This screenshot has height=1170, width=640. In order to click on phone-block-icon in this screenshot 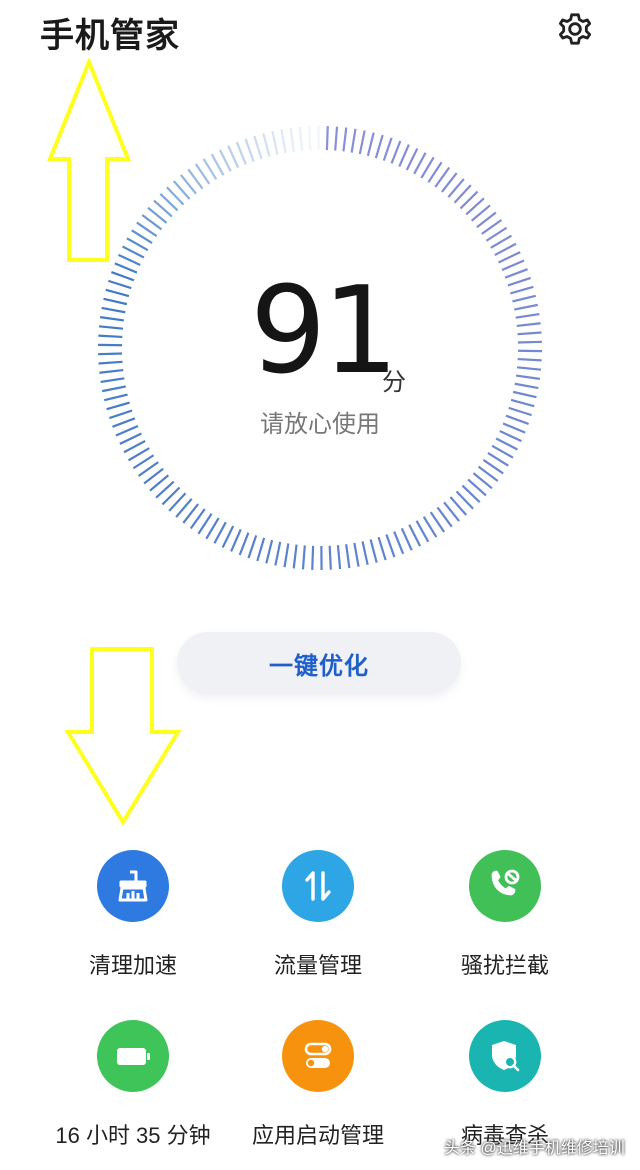, I will do `click(505, 886)`.